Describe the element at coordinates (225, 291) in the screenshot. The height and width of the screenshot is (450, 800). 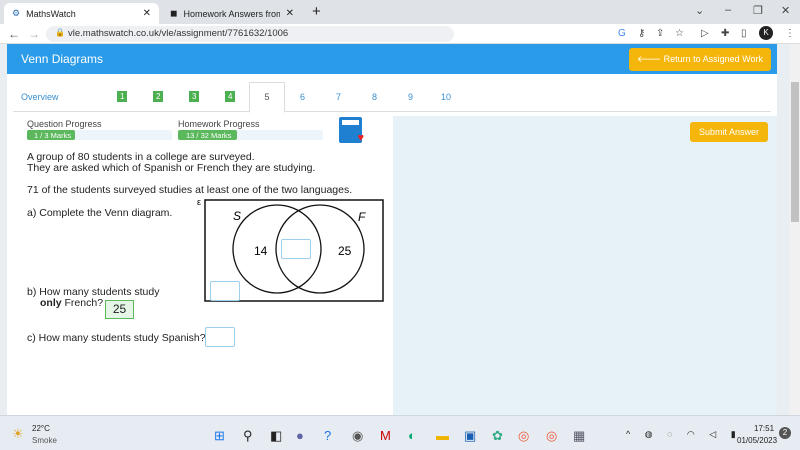
I see `outside-input` at that location.